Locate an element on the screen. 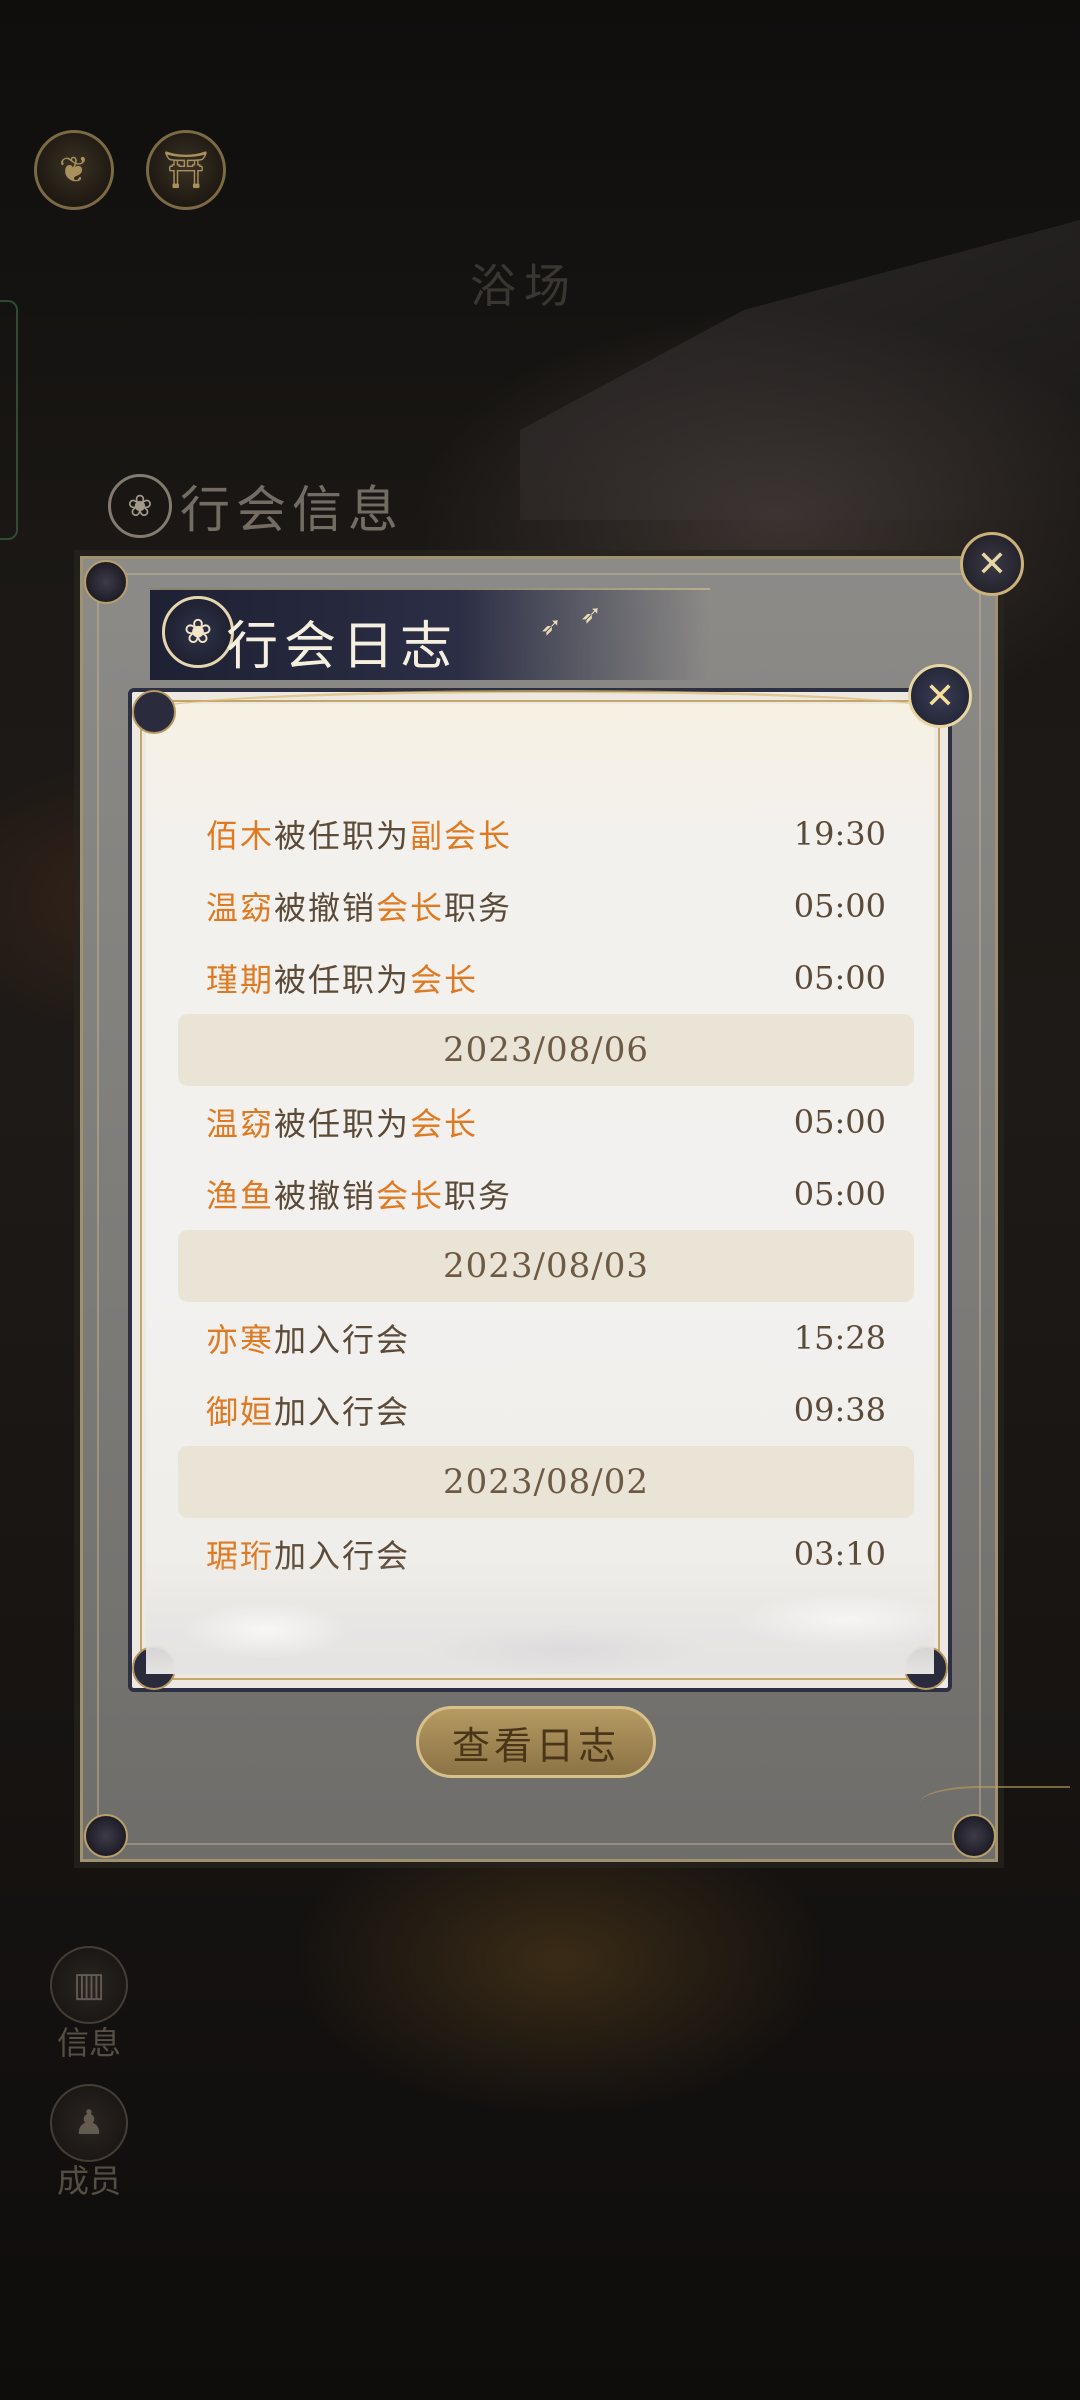  log-entry-text: 亦寒加入行会 is located at coordinates (308, 1338).